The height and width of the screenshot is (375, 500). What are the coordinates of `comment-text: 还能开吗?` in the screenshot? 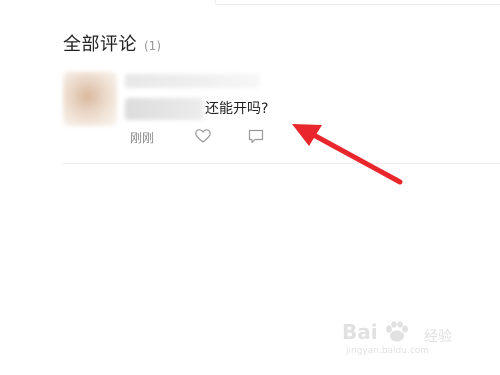 It's located at (237, 109).